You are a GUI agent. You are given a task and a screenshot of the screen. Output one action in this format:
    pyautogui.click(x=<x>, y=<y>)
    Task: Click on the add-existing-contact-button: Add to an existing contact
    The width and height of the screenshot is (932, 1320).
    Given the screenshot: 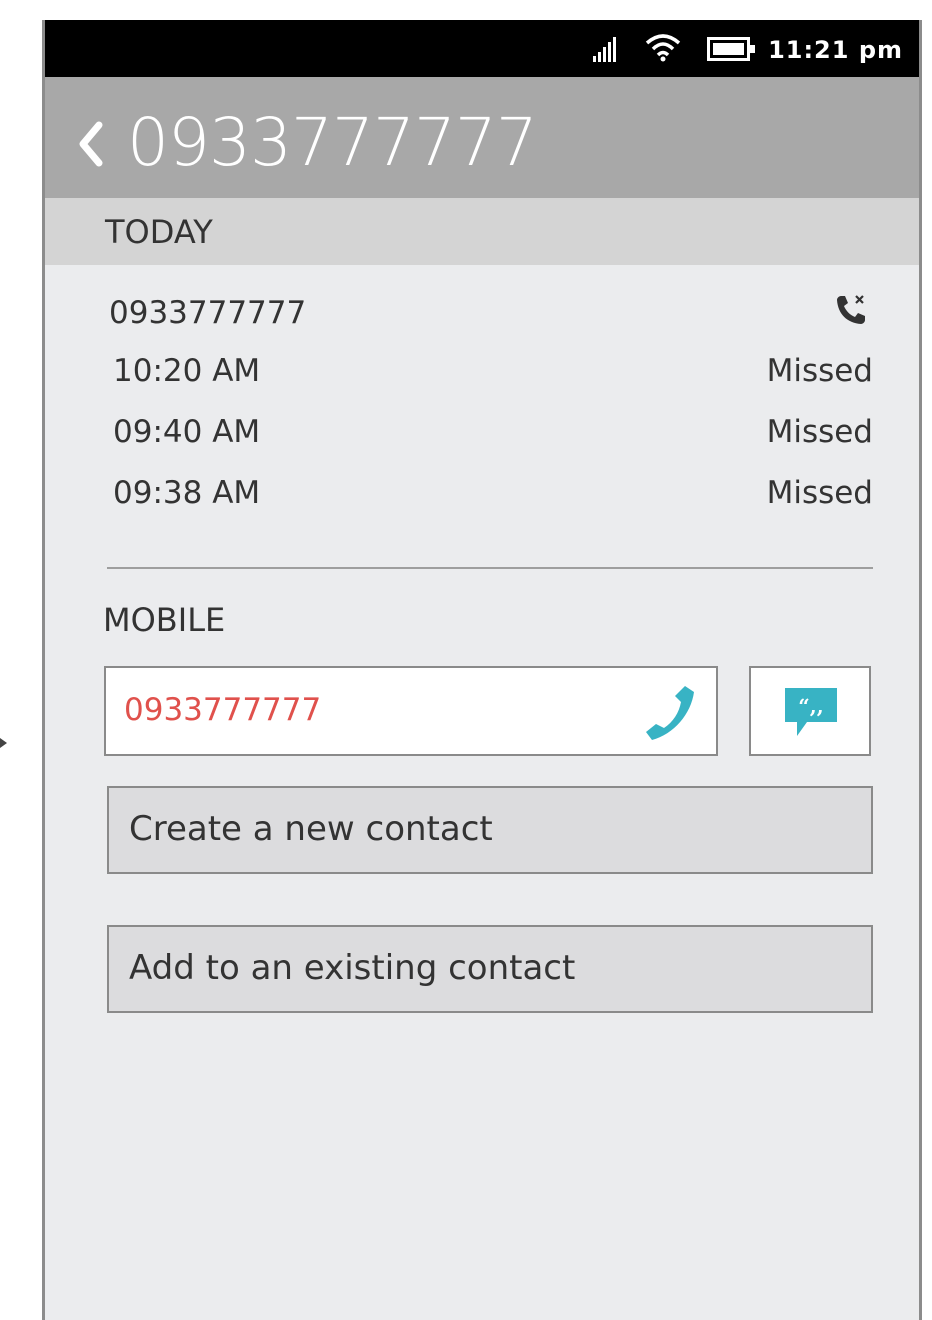 What is the action you would take?
    pyautogui.click(x=490, y=969)
    